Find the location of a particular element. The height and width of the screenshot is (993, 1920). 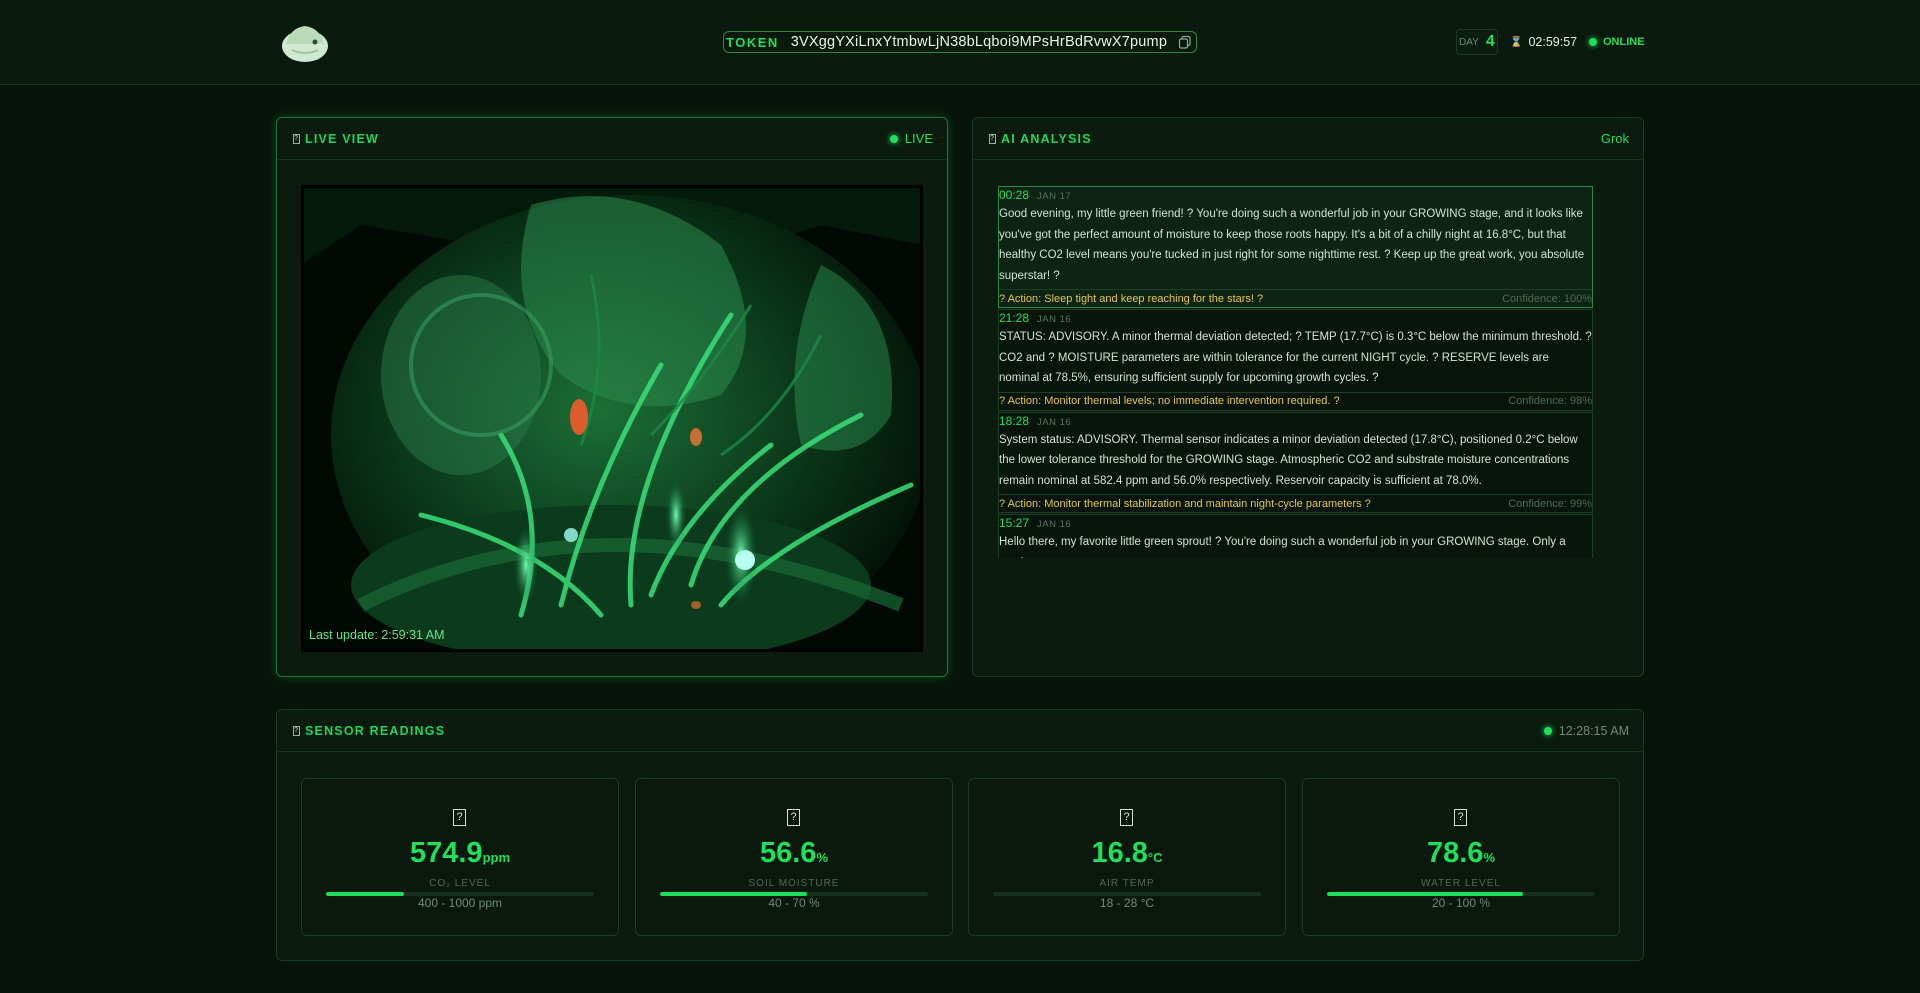

live-badge-text: LIVE is located at coordinates (918, 138).